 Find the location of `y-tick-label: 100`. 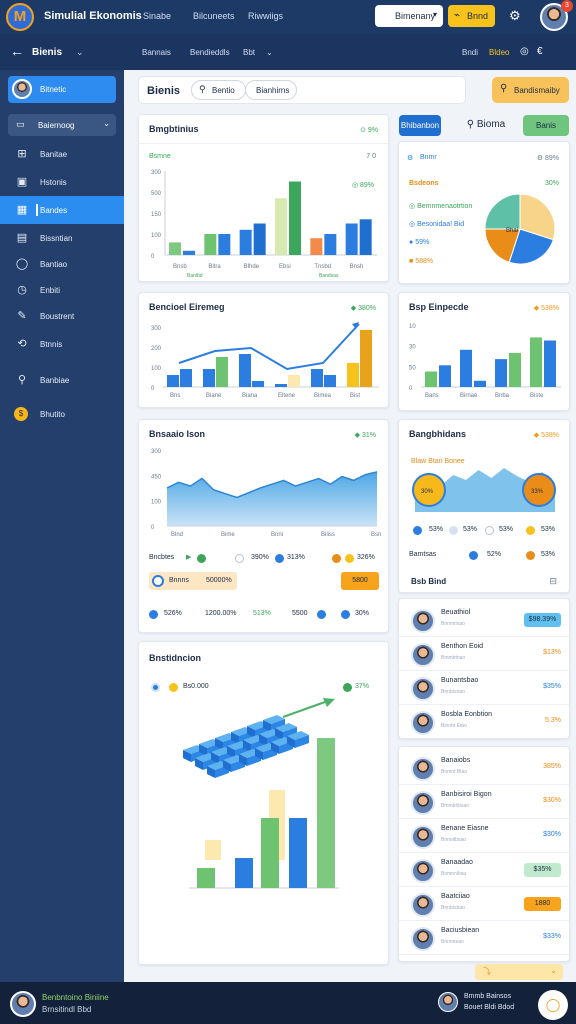

y-tick-label: 100 is located at coordinates (156, 369).